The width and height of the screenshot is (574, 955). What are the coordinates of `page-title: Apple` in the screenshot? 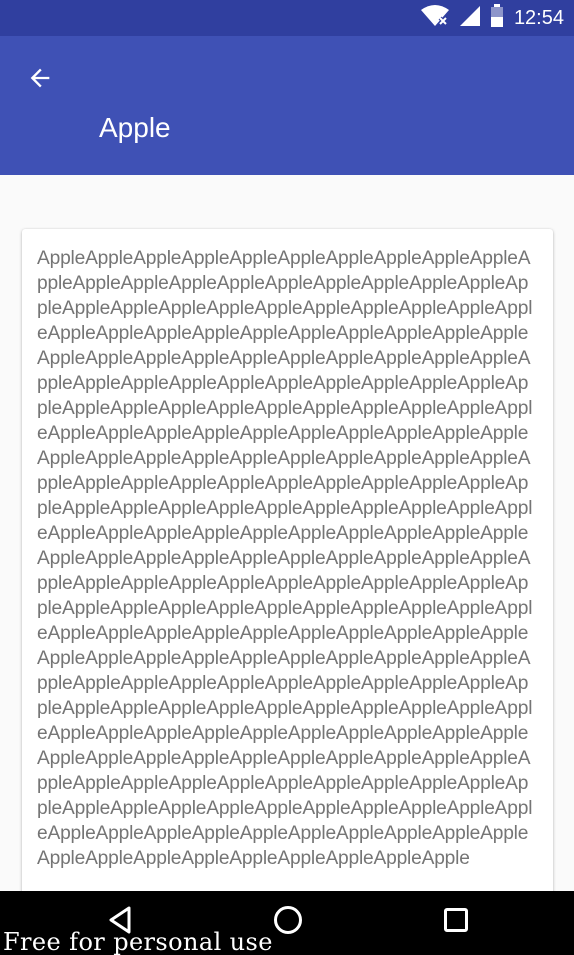 It's located at (135, 127).